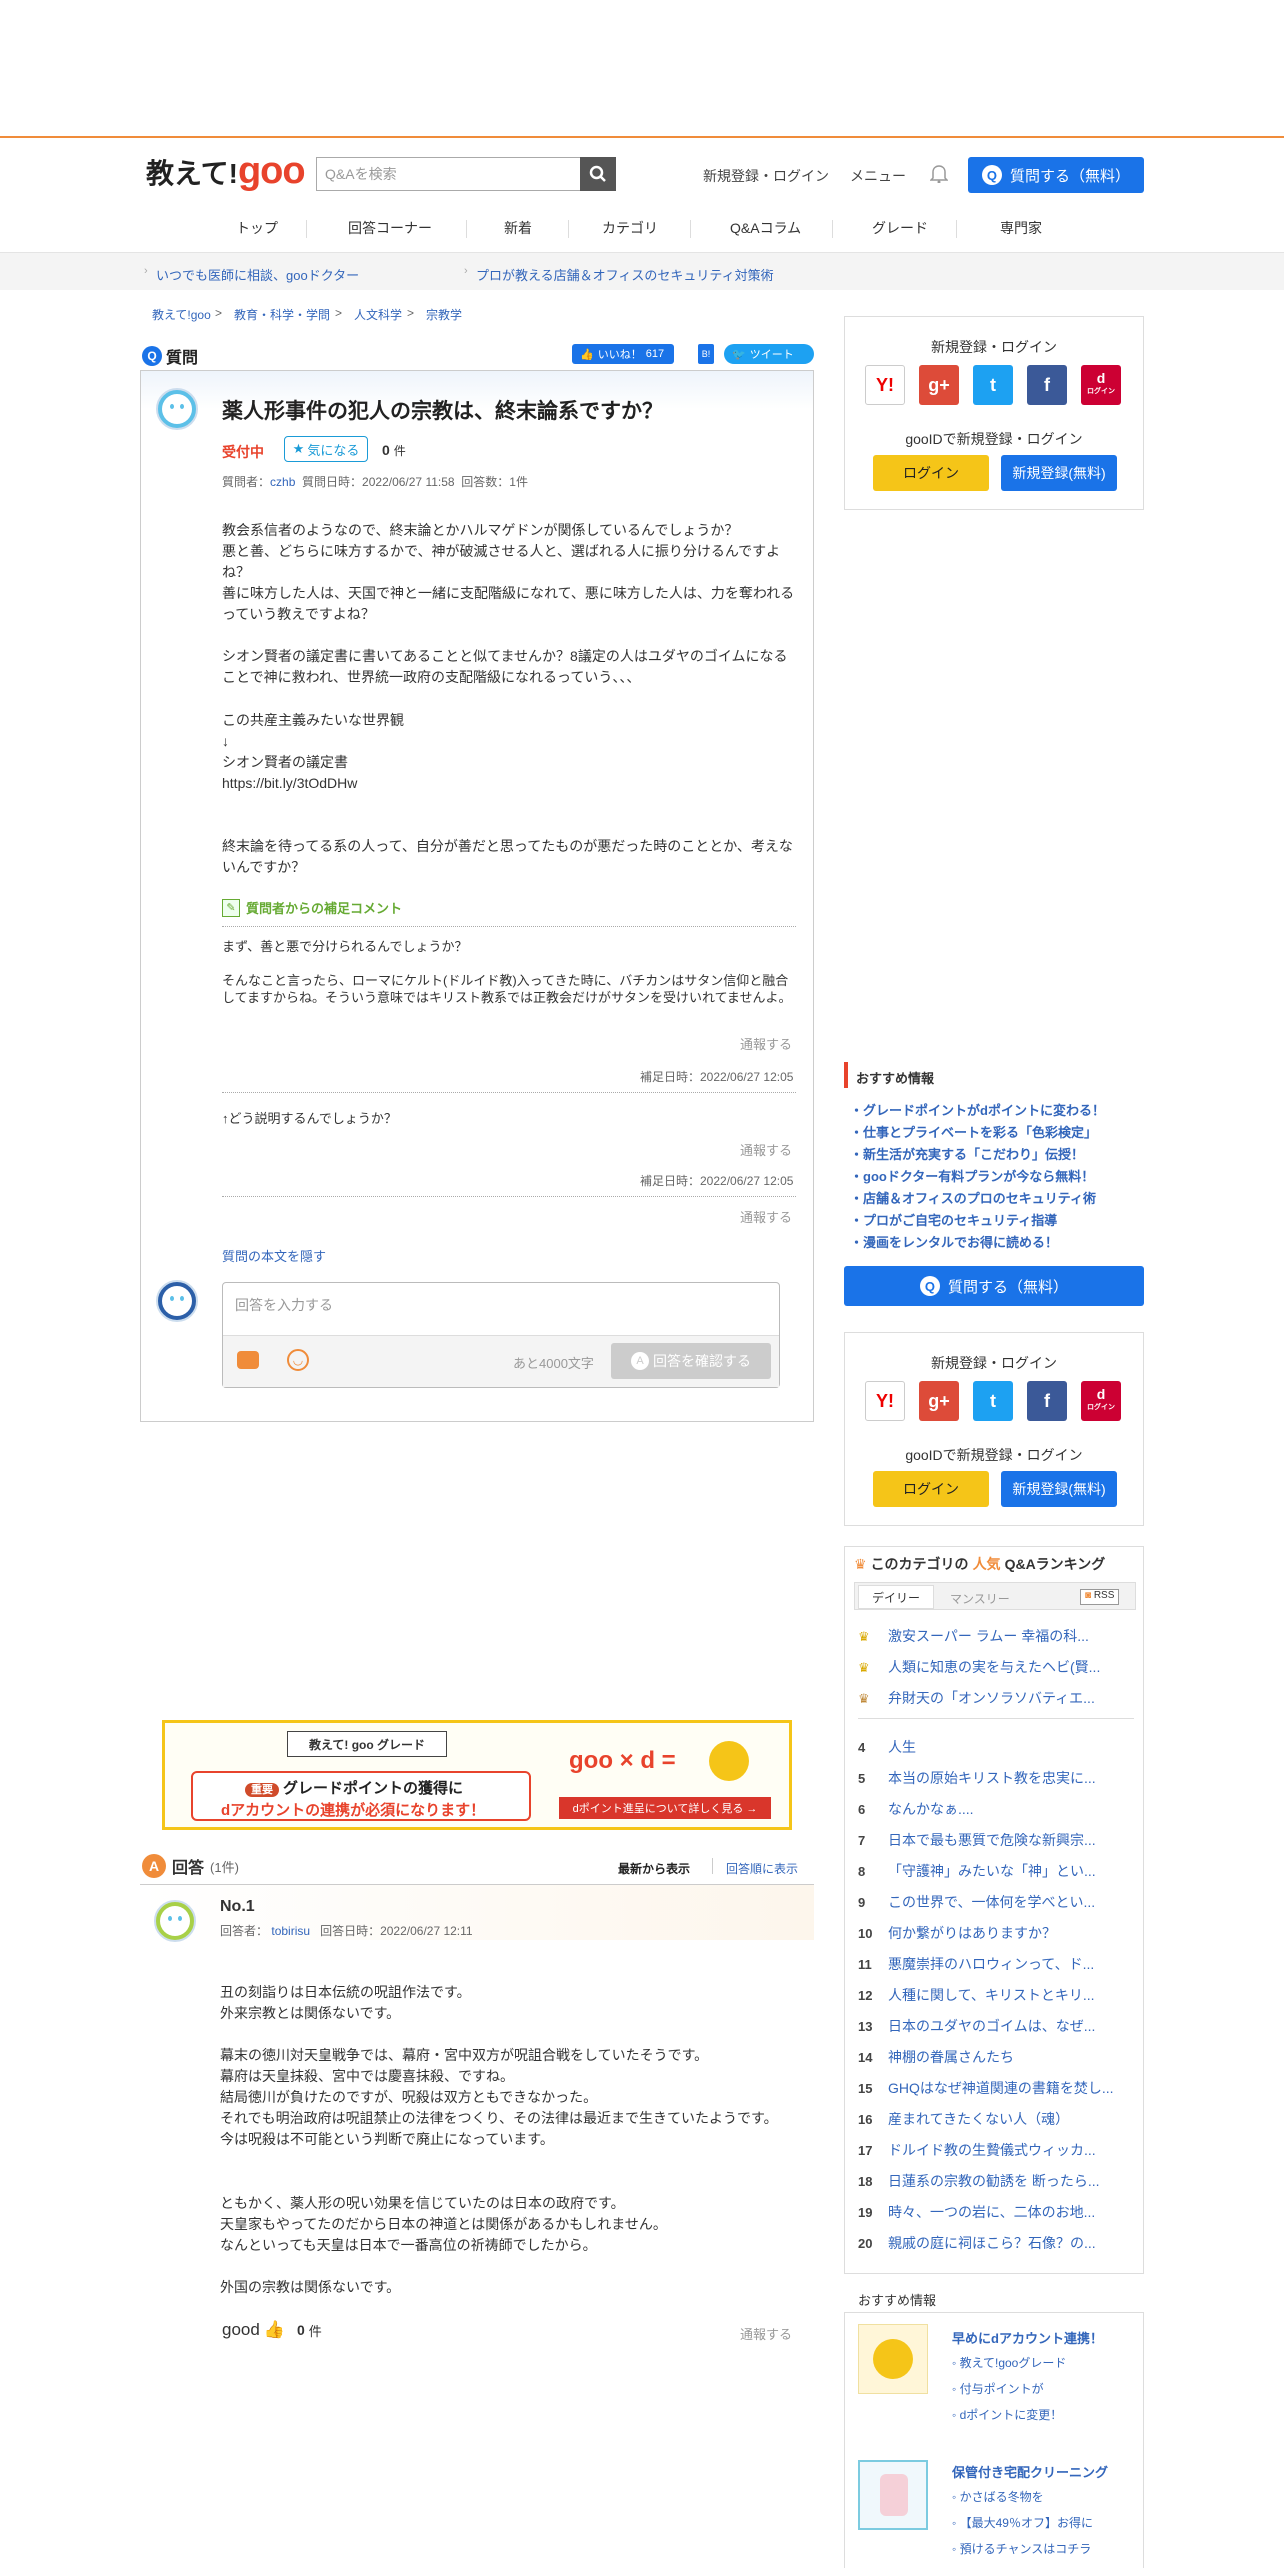  What do you see at coordinates (518, 228) in the screenshot?
I see `nav-new: 新着` at bounding box center [518, 228].